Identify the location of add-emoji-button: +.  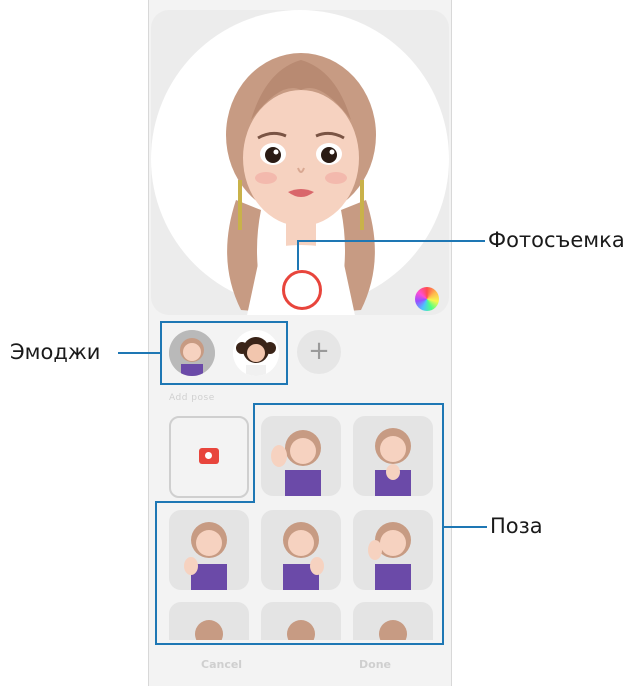
(319, 352).